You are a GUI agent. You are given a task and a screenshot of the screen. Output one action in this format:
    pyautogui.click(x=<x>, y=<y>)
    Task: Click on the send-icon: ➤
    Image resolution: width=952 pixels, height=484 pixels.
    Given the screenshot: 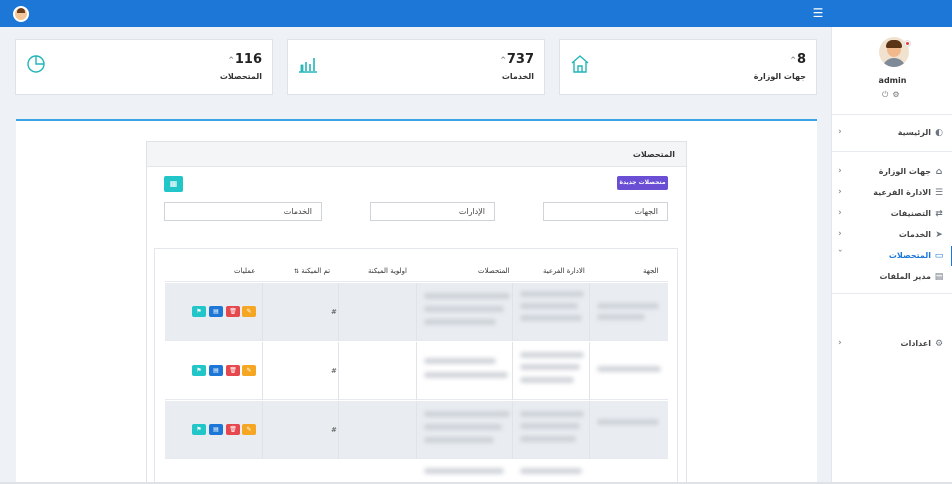 What is the action you would take?
    pyautogui.click(x=939, y=235)
    